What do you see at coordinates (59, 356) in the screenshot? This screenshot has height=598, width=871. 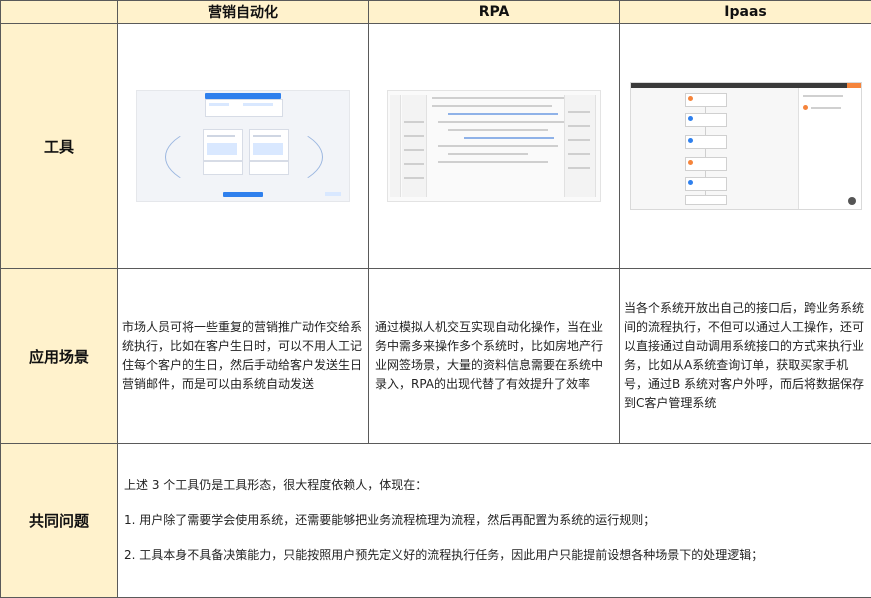 I see `row-label-scenarios: 应用场景` at bounding box center [59, 356].